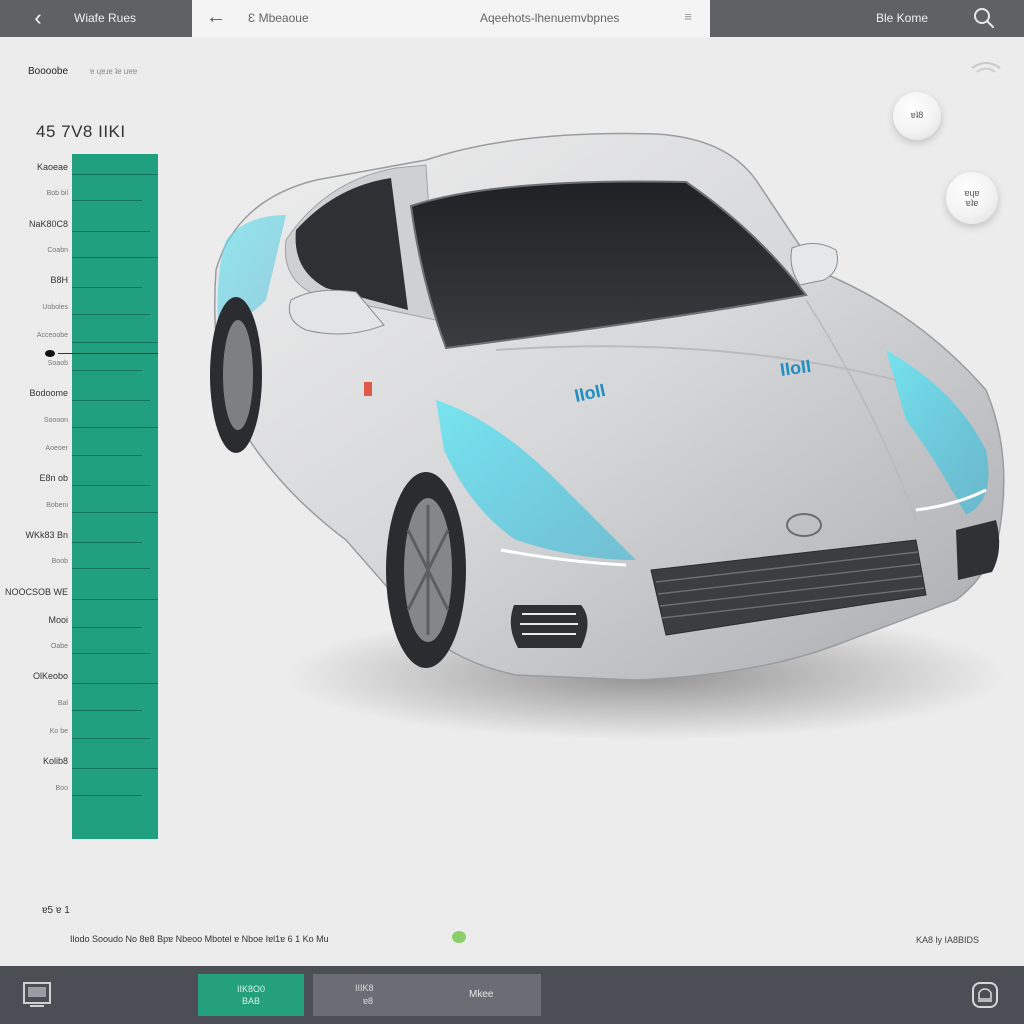 This screenshot has height=1024, width=1024. I want to click on car-fog-light-right, so click(978, 550).